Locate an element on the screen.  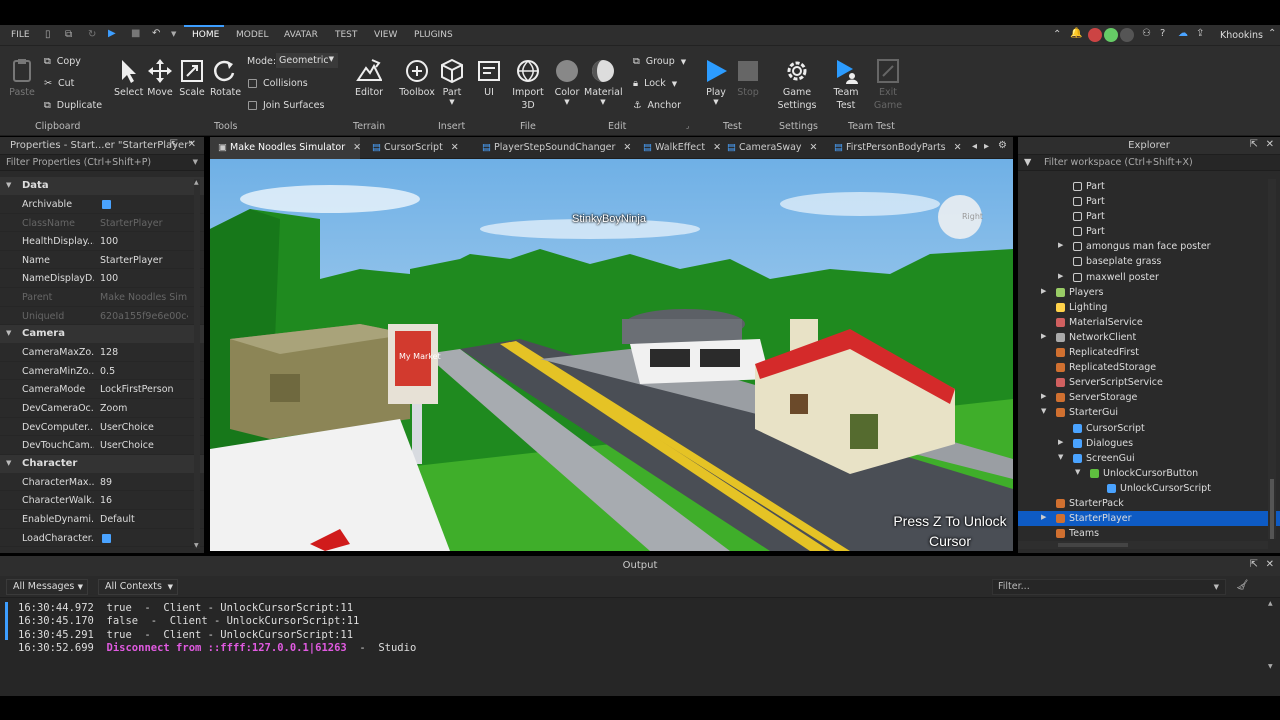
tab-scroll-right-icon: ▸ is located at coordinates (986, 146).